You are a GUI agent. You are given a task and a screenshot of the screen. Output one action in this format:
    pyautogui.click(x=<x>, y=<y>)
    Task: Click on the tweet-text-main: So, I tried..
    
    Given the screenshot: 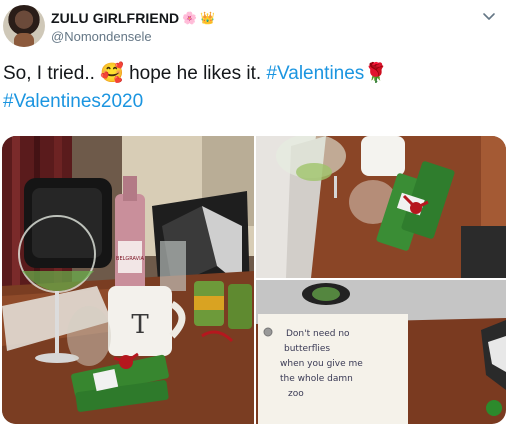 What is the action you would take?
    pyautogui.click(x=52, y=73)
    